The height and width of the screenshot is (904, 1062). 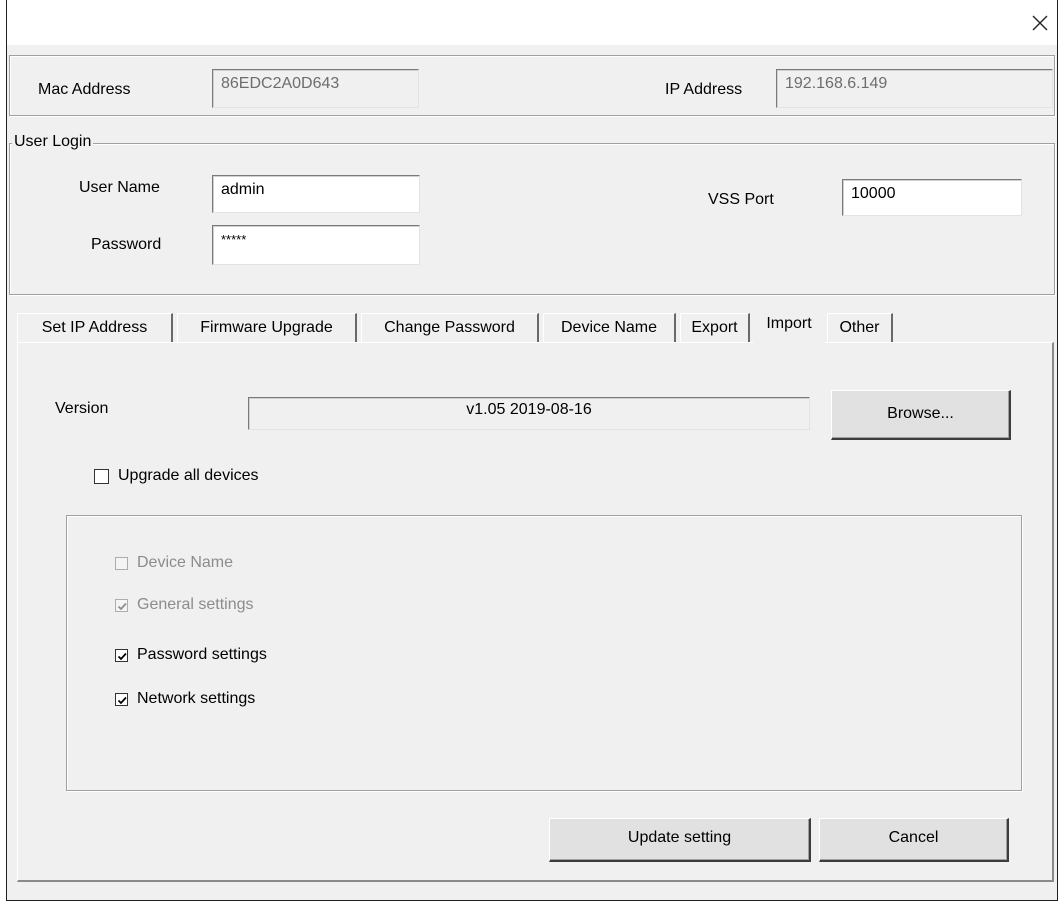 What do you see at coordinates (860, 328) in the screenshot?
I see `tab-other: Other` at bounding box center [860, 328].